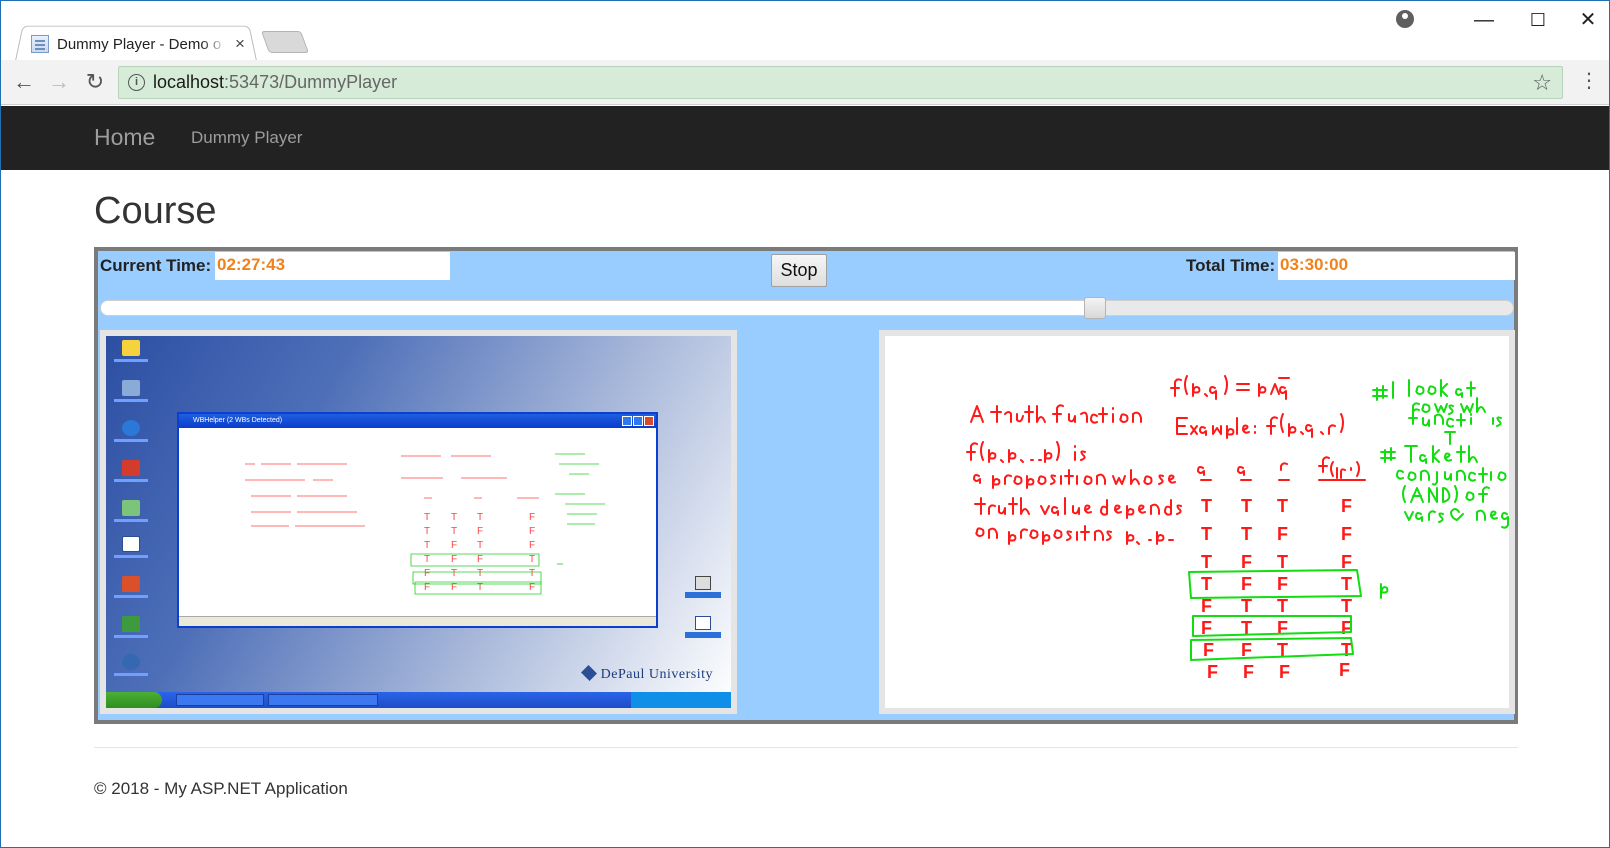 The height and width of the screenshot is (848, 1610). Describe the element at coordinates (1538, 20) in the screenshot. I see `maximize-icon: ☐` at that location.